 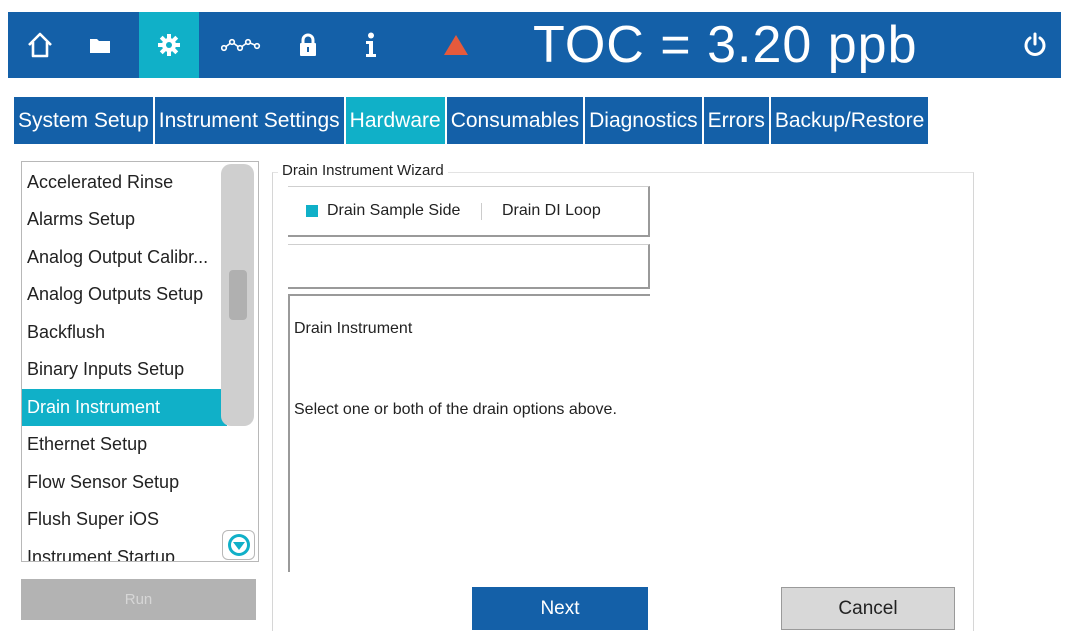 I want to click on settings-button, so click(x=169, y=45).